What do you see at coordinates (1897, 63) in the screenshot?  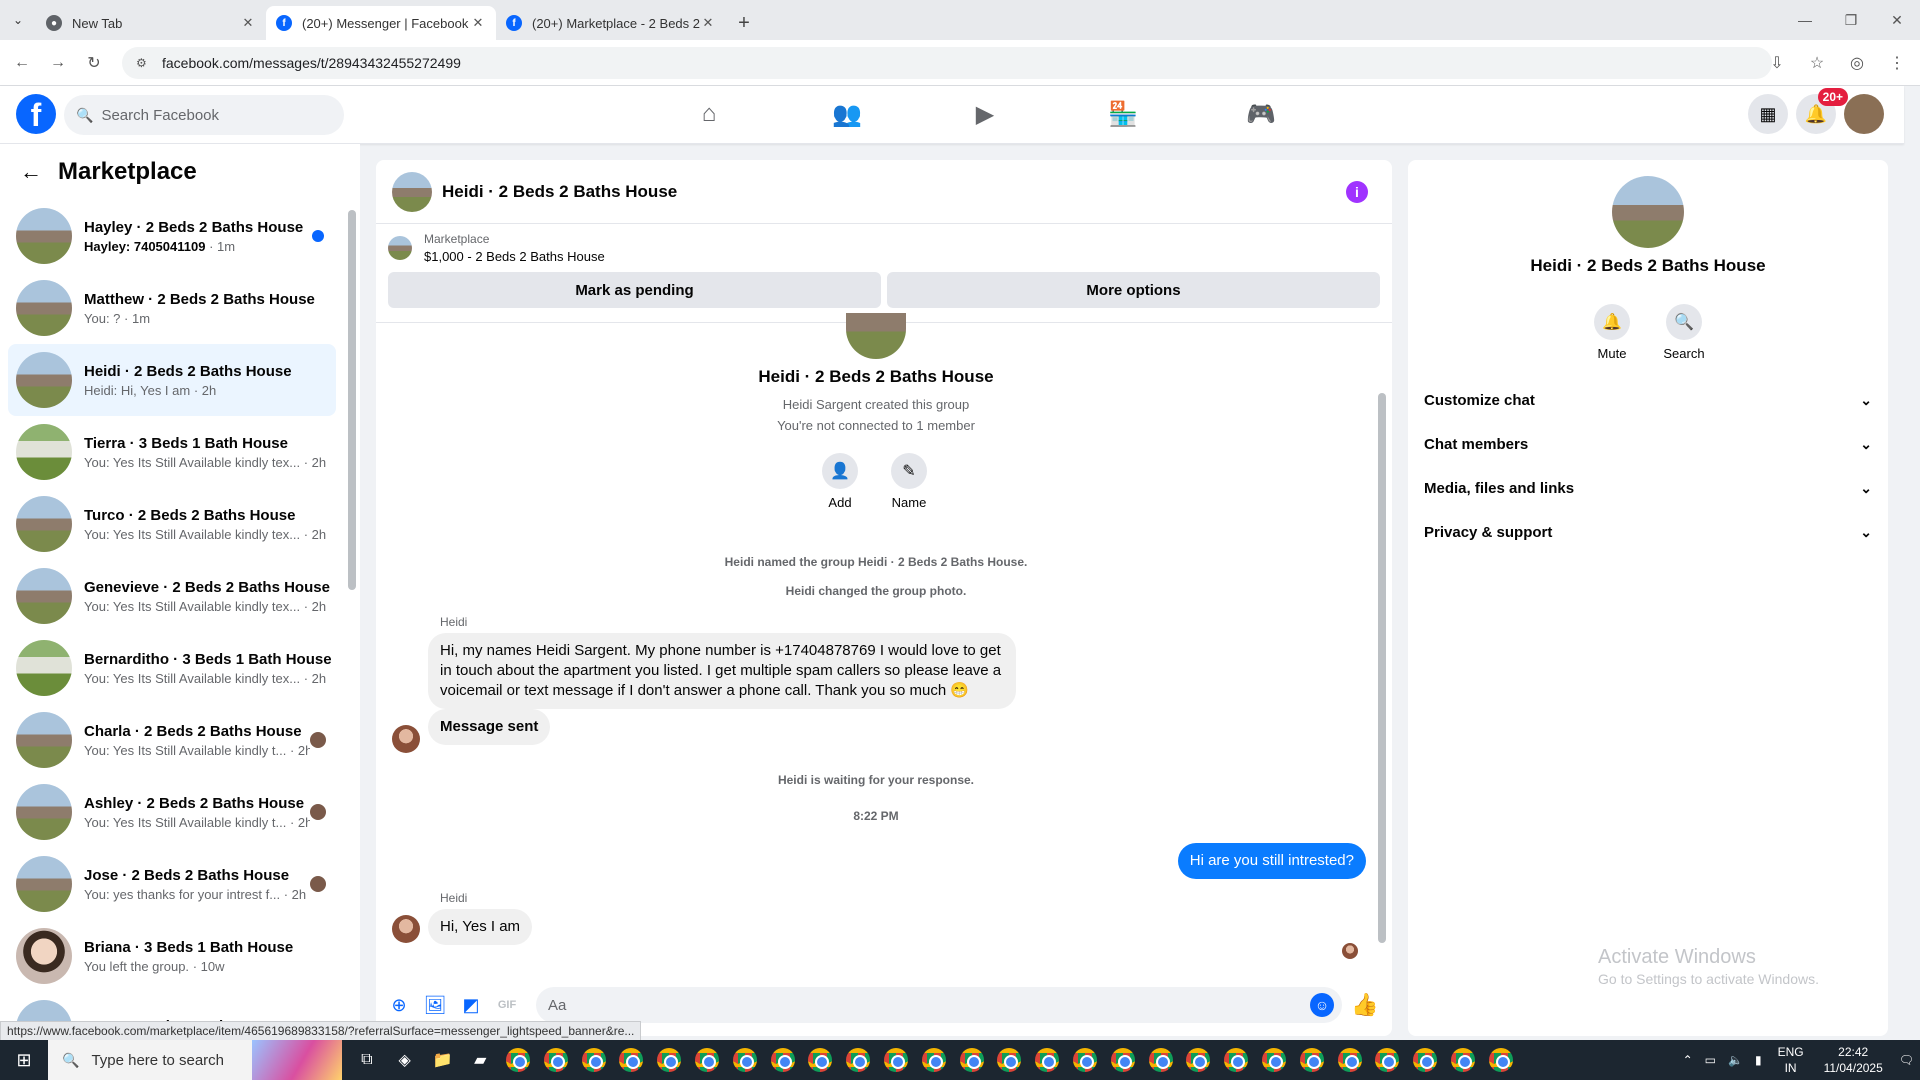 I see `browser-menu-icon: ⋮` at bounding box center [1897, 63].